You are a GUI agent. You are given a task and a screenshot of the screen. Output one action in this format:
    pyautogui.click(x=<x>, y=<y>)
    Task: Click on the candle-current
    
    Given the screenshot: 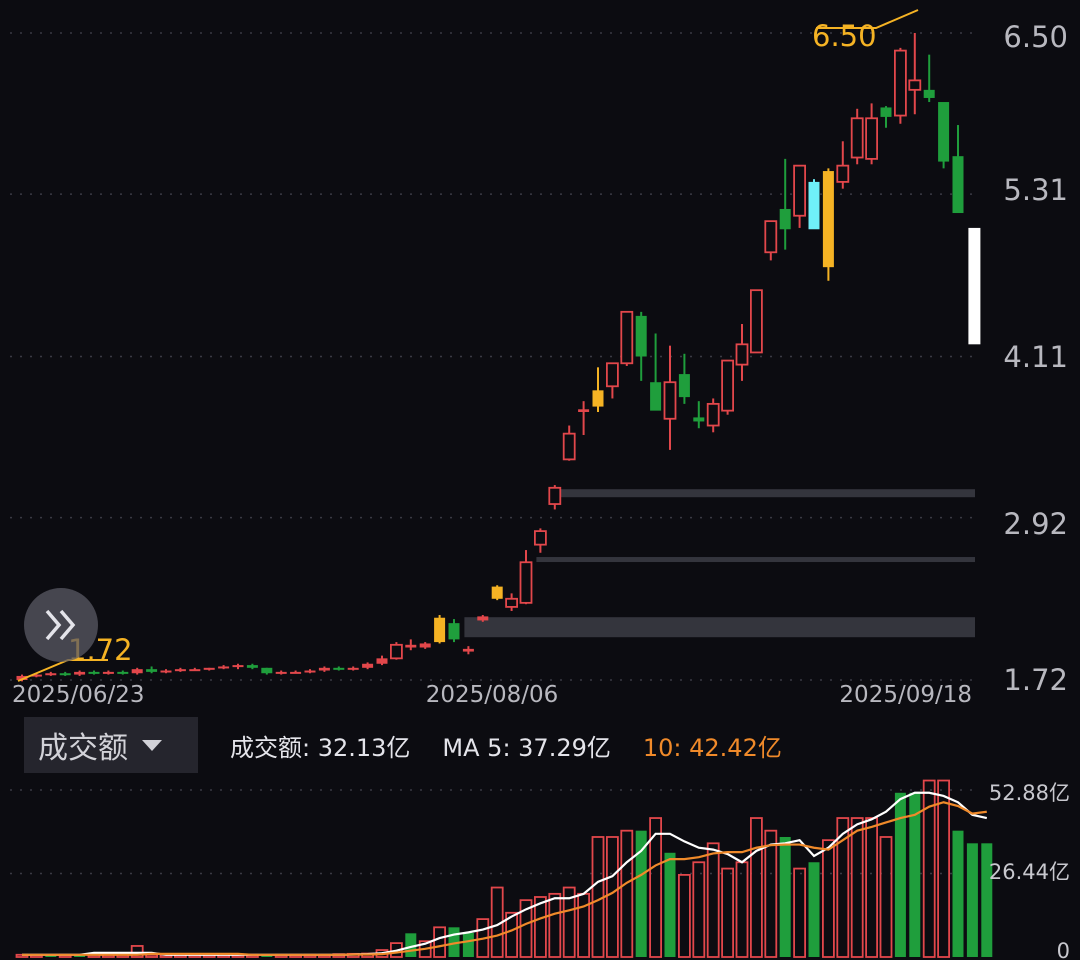 What is the action you would take?
    pyautogui.click(x=974, y=286)
    